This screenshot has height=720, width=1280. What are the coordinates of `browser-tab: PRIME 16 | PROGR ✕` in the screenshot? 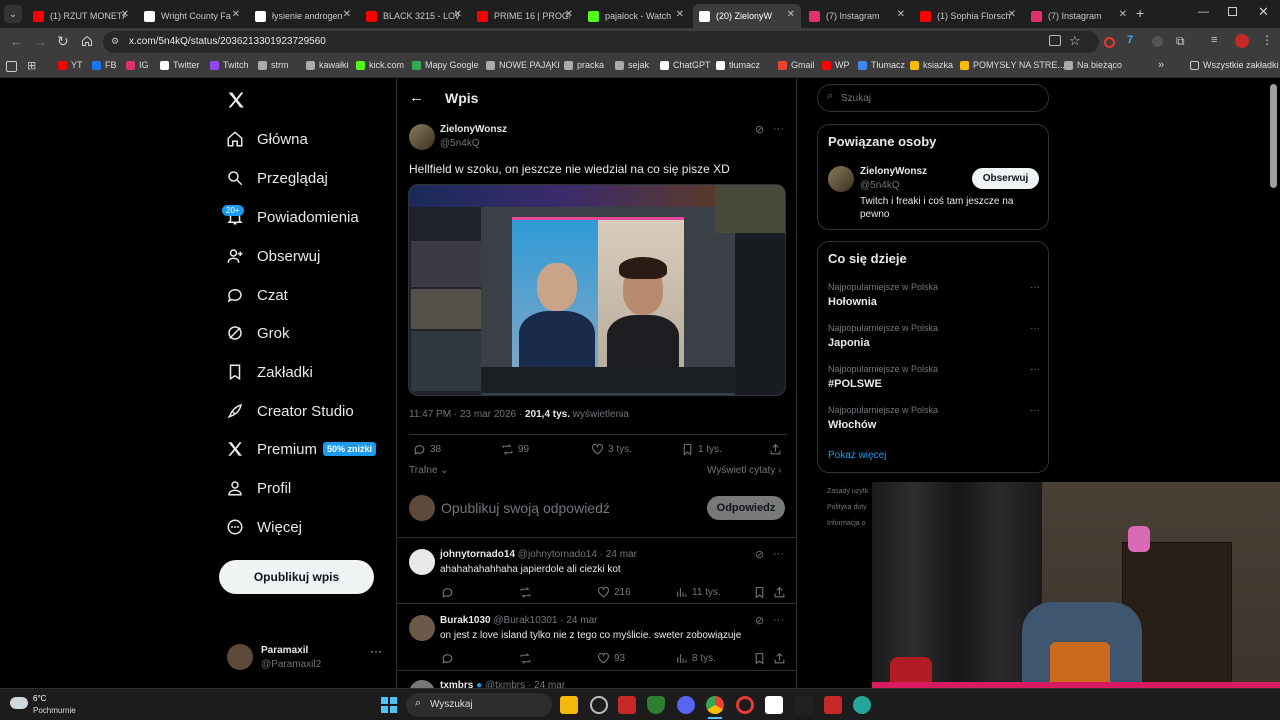 It's located at (525, 16).